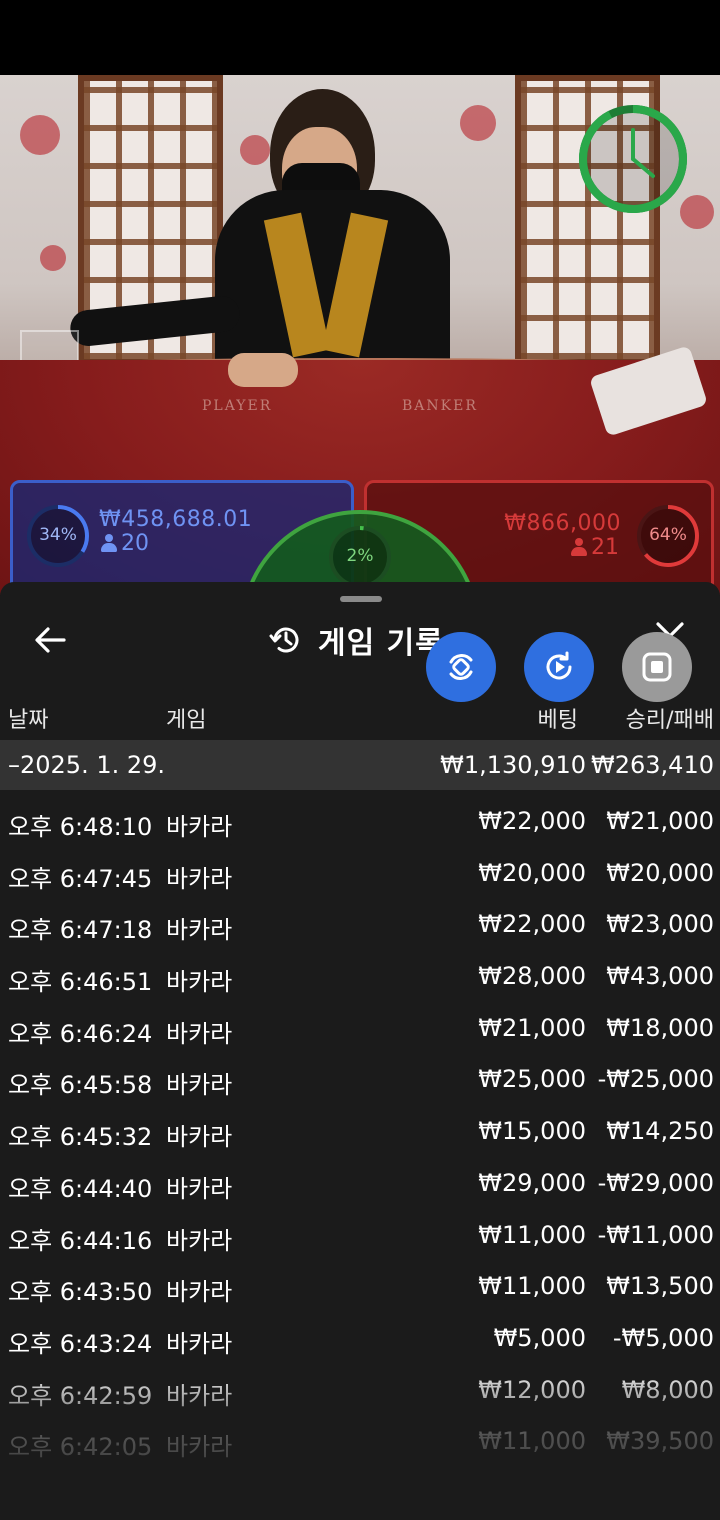 Image resolution: width=720 pixels, height=1520 pixels. What do you see at coordinates (237, 406) in the screenshot?
I see `table-player-label: PLAYER` at bounding box center [237, 406].